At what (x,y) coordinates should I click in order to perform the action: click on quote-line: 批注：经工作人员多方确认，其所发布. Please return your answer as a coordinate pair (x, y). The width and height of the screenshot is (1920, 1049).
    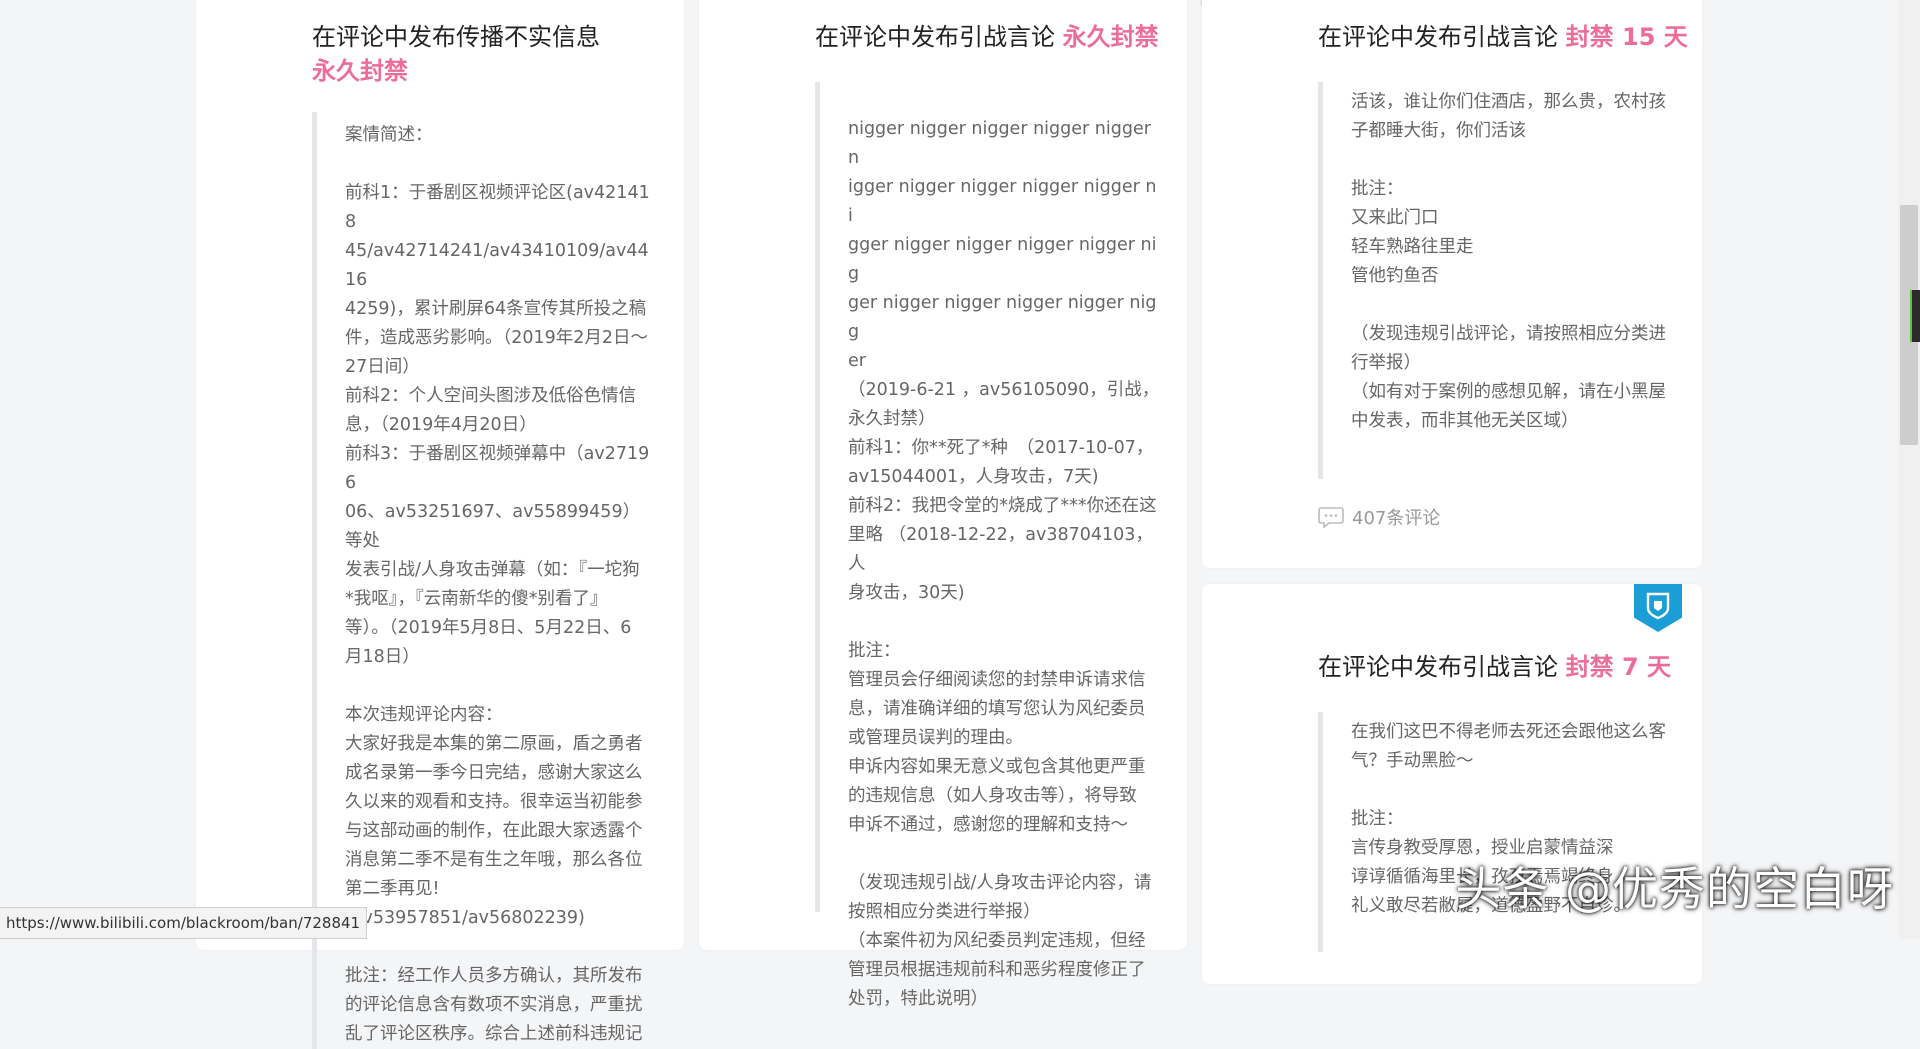
    Looking at the image, I should click on (494, 976).